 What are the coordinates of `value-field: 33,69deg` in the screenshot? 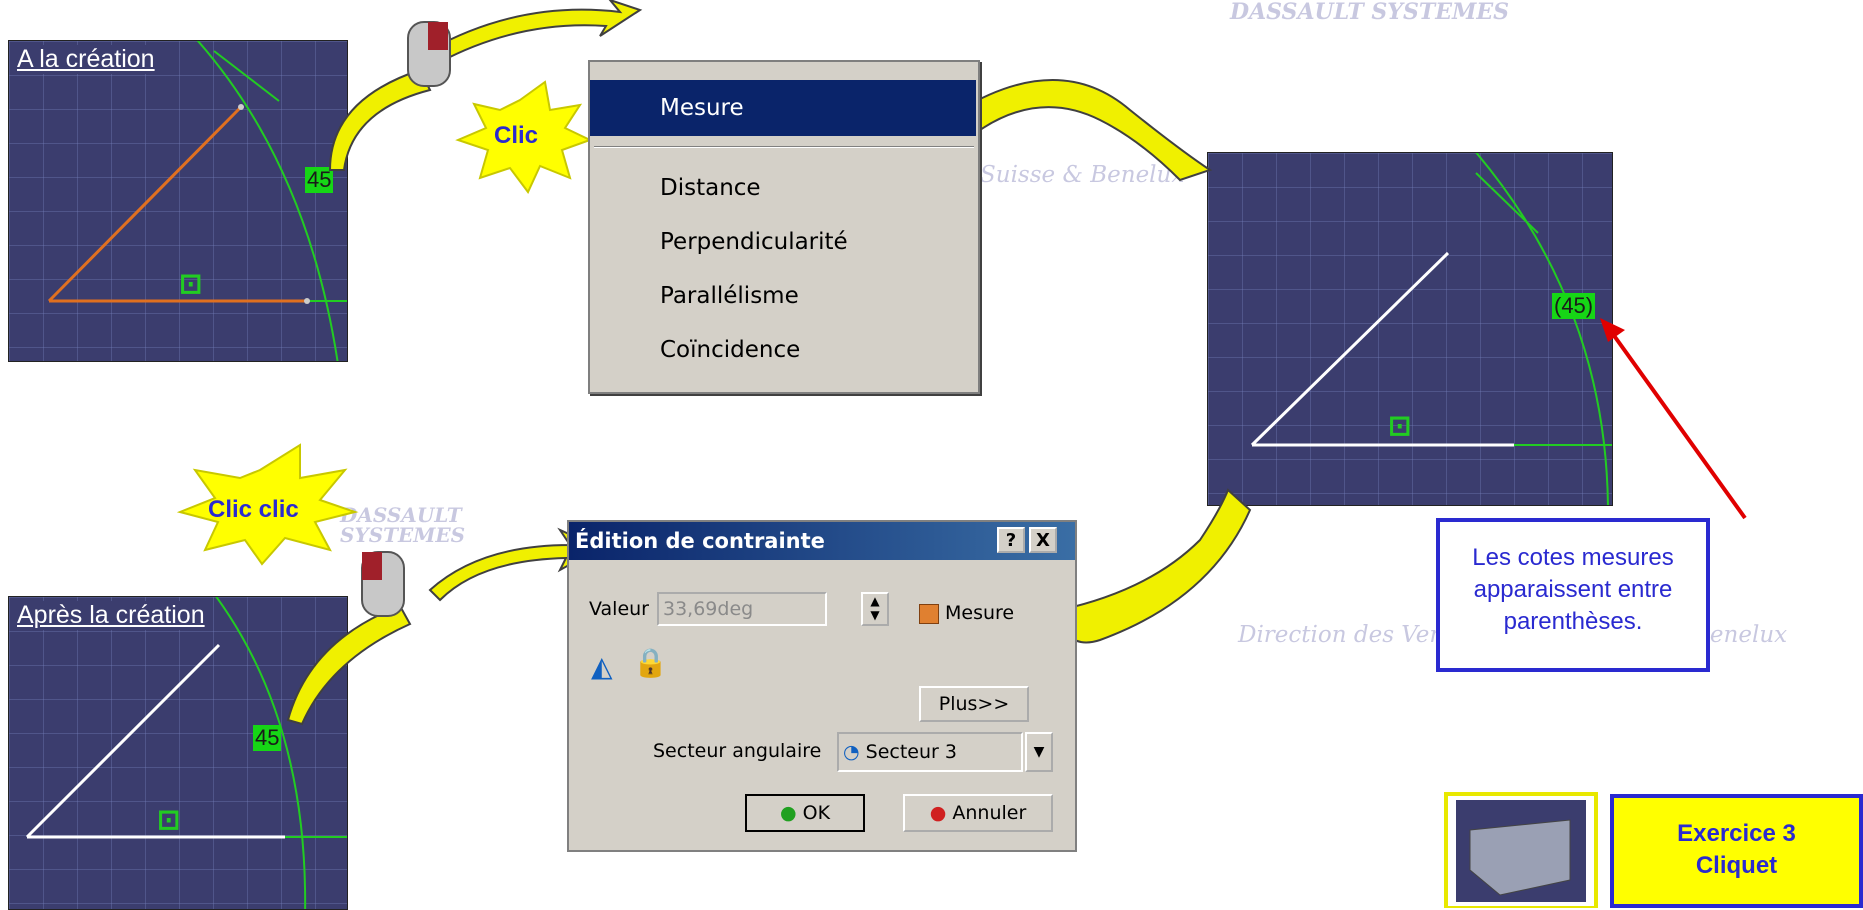 It's located at (742, 609).